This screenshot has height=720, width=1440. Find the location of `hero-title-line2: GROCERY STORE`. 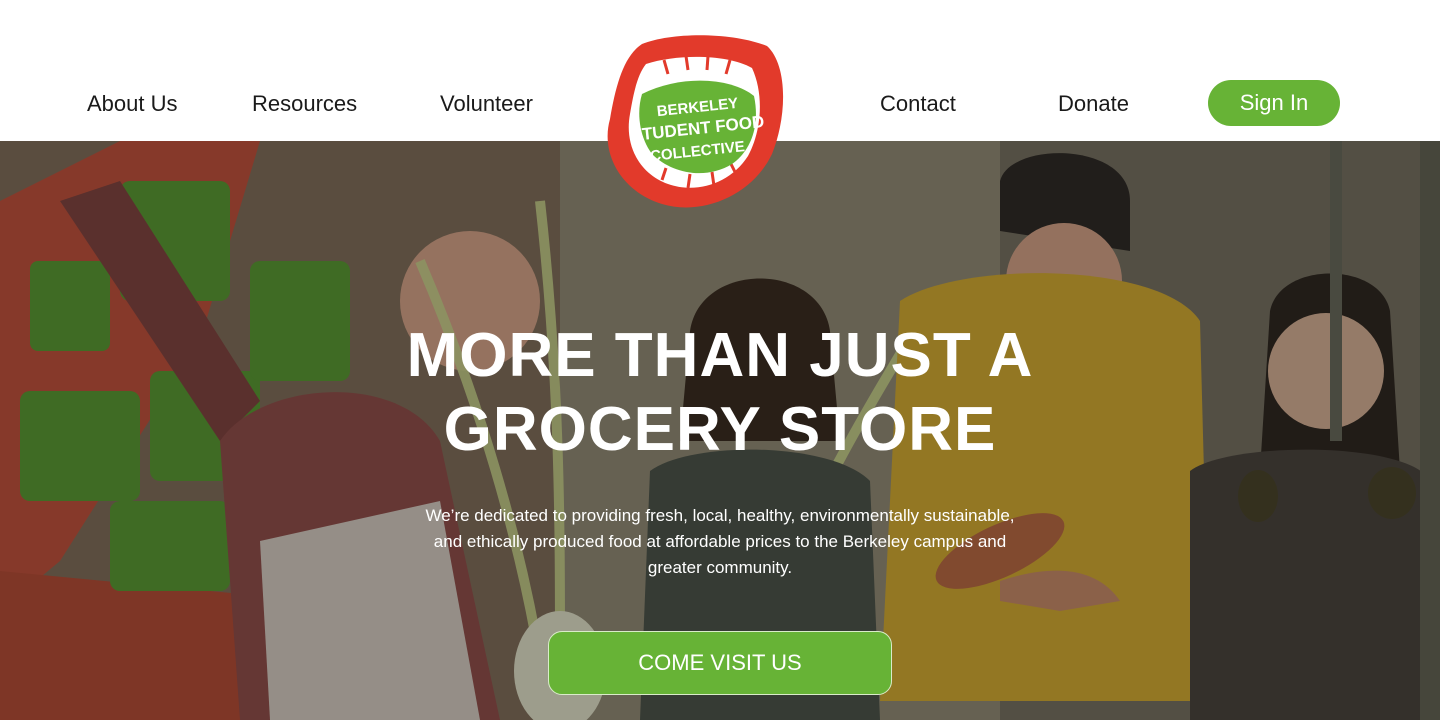

hero-title-line2: GROCERY STORE is located at coordinates (720, 429).